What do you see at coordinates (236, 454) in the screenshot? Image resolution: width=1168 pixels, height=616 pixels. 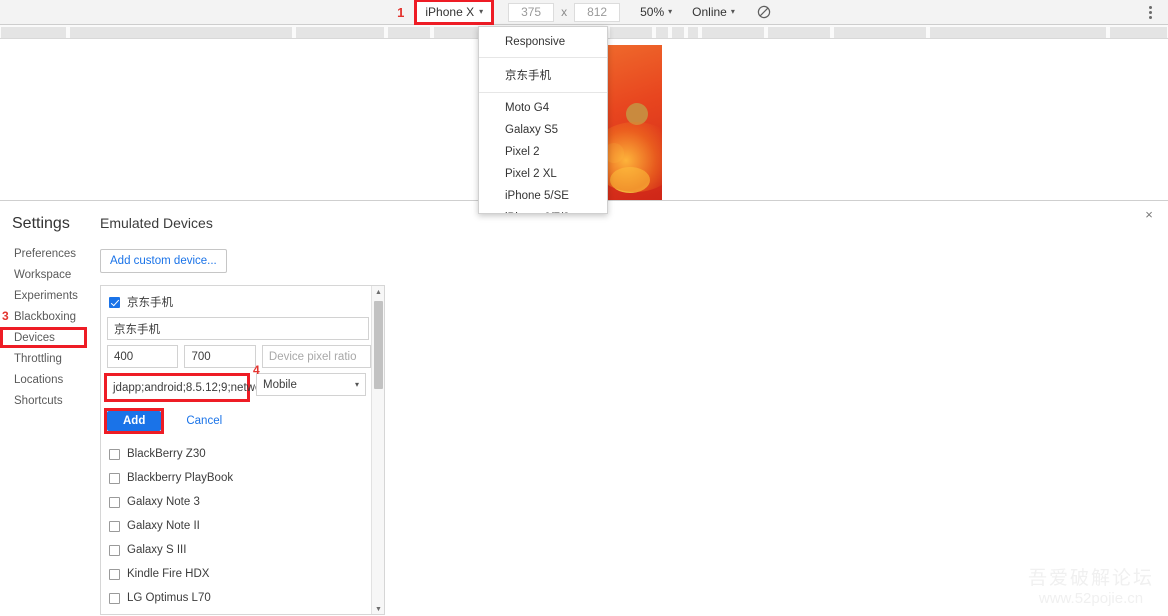 I see `device-list-item: BlackBerry Z30` at bounding box center [236, 454].